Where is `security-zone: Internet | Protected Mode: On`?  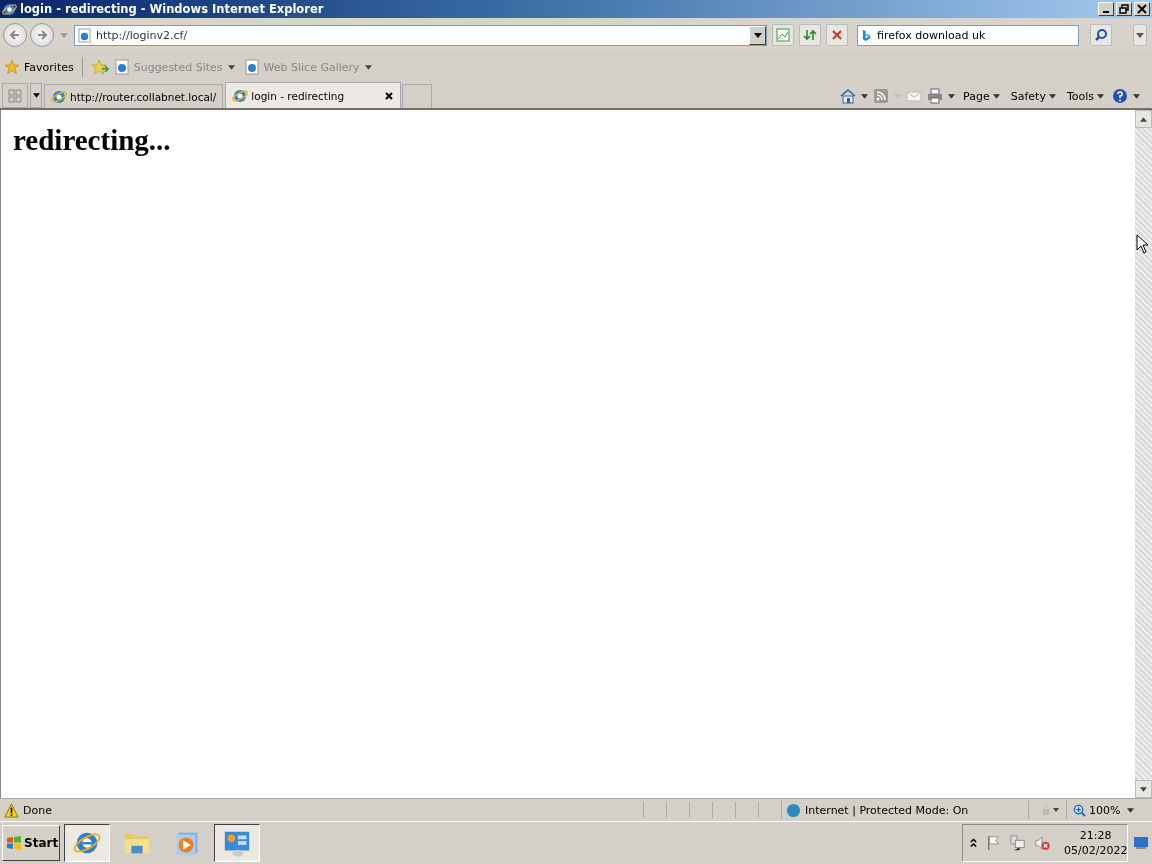 security-zone: Internet | Protected Mode: On is located at coordinates (887, 810).